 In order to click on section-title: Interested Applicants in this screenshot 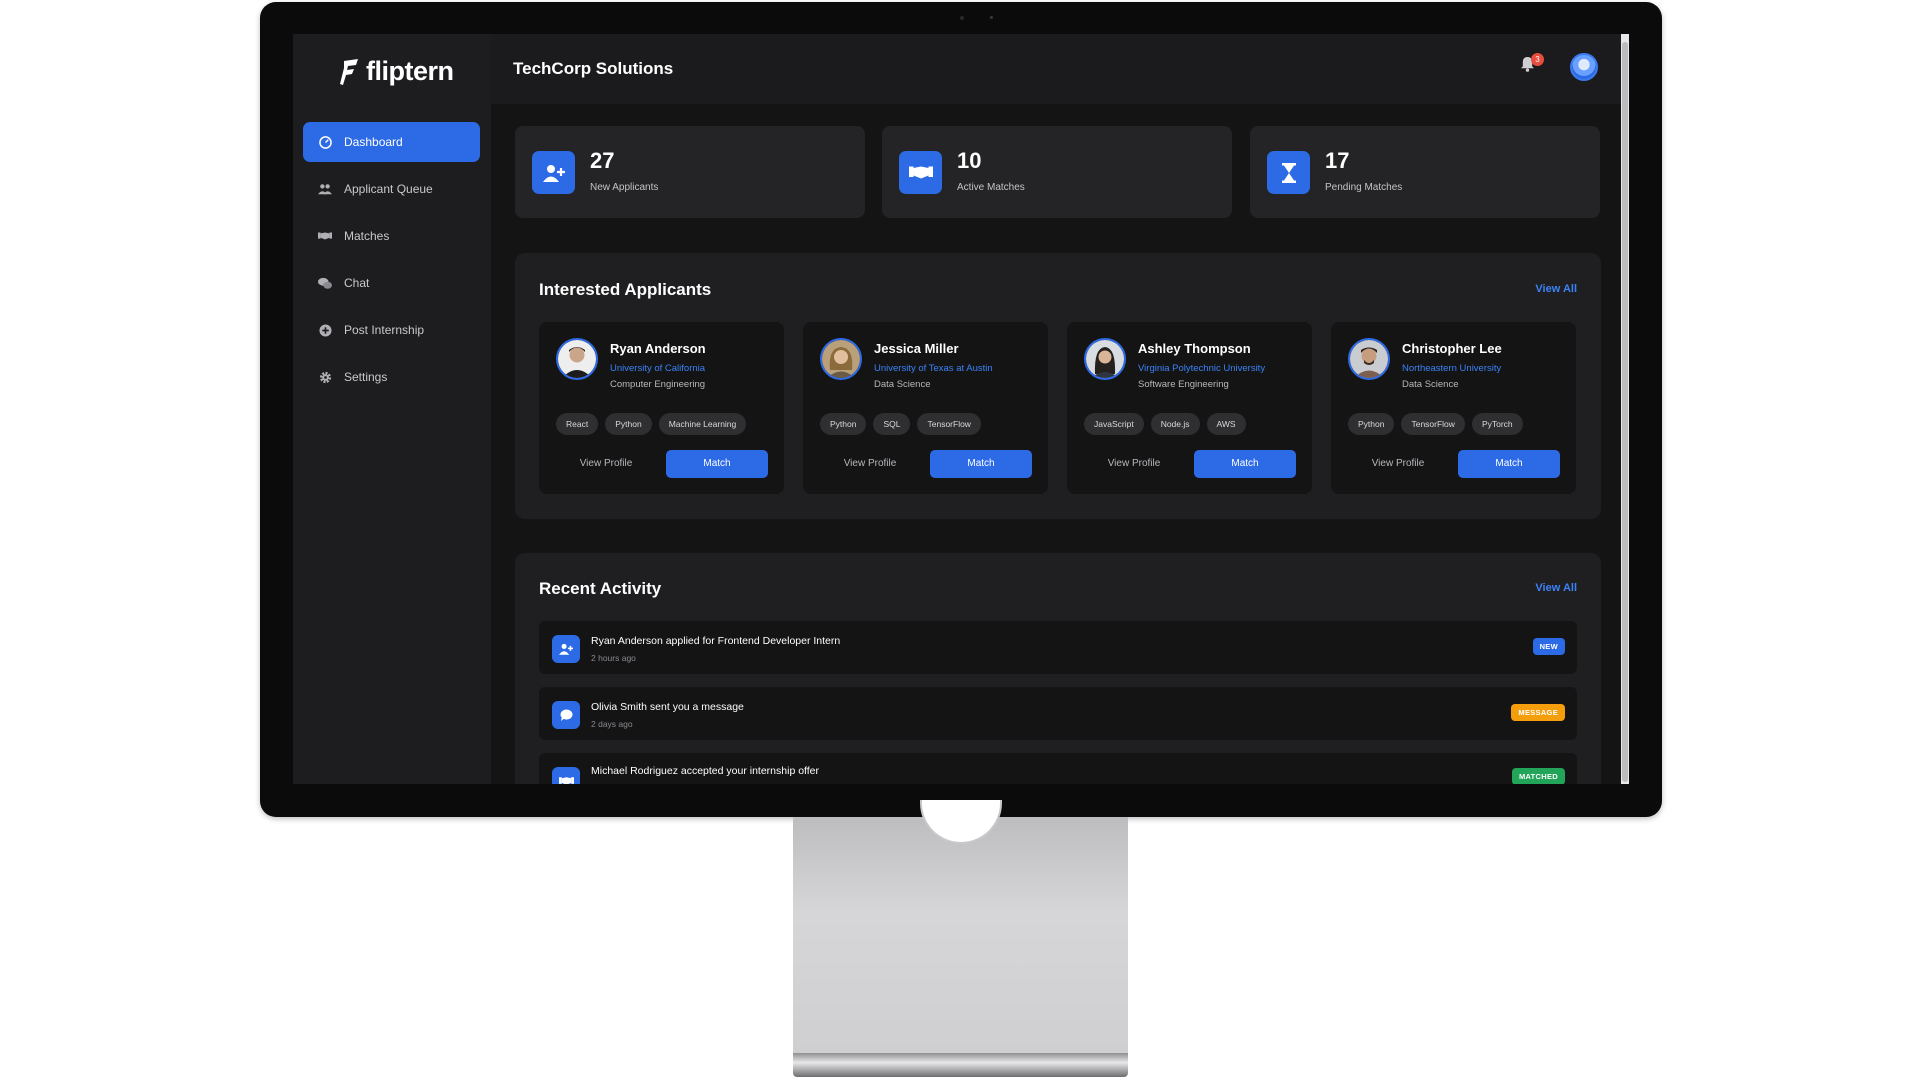, I will do `click(625, 289)`.